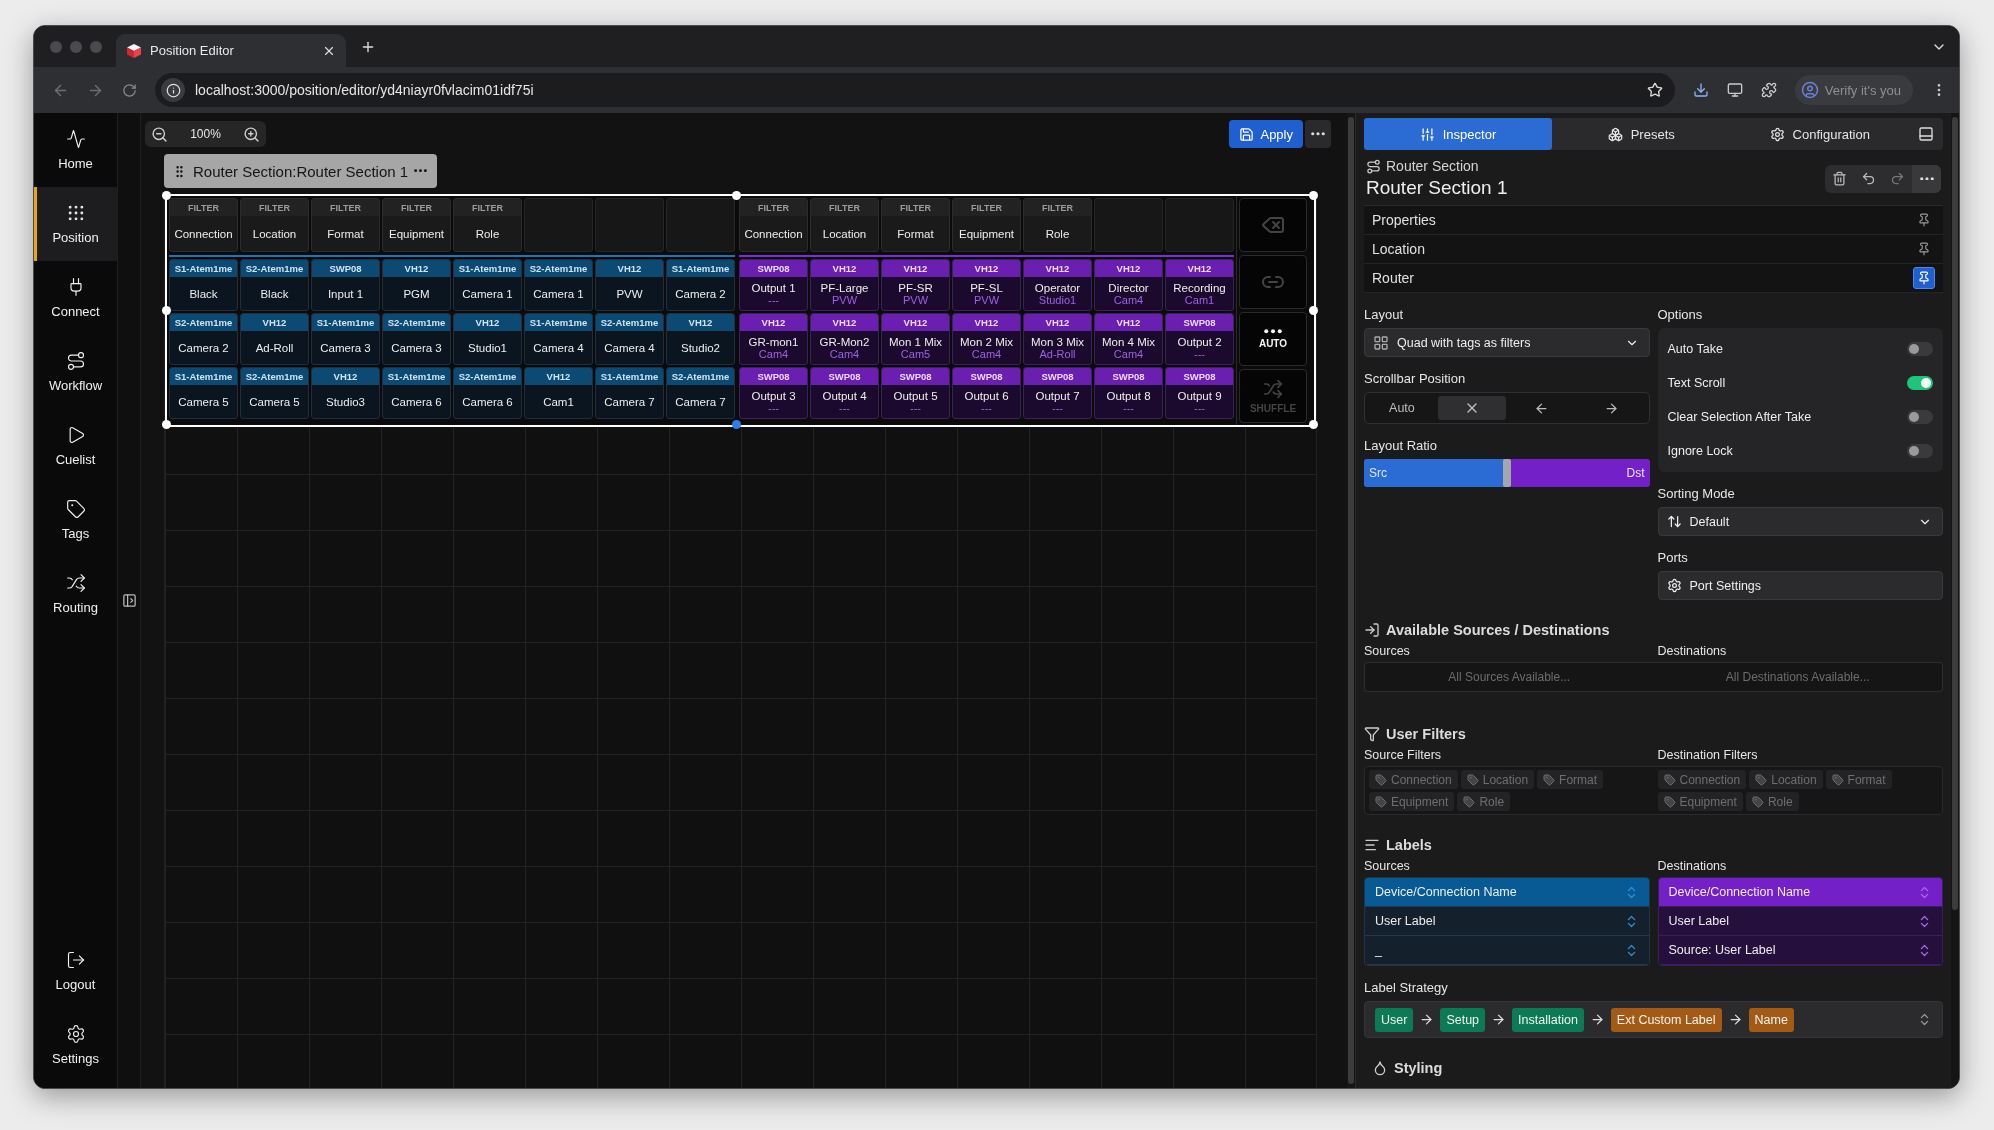 This screenshot has width=1994, height=1130. Describe the element at coordinates (1128, 393) in the screenshot. I see `destination-cell: SWP08 Output 8 ---` at that location.